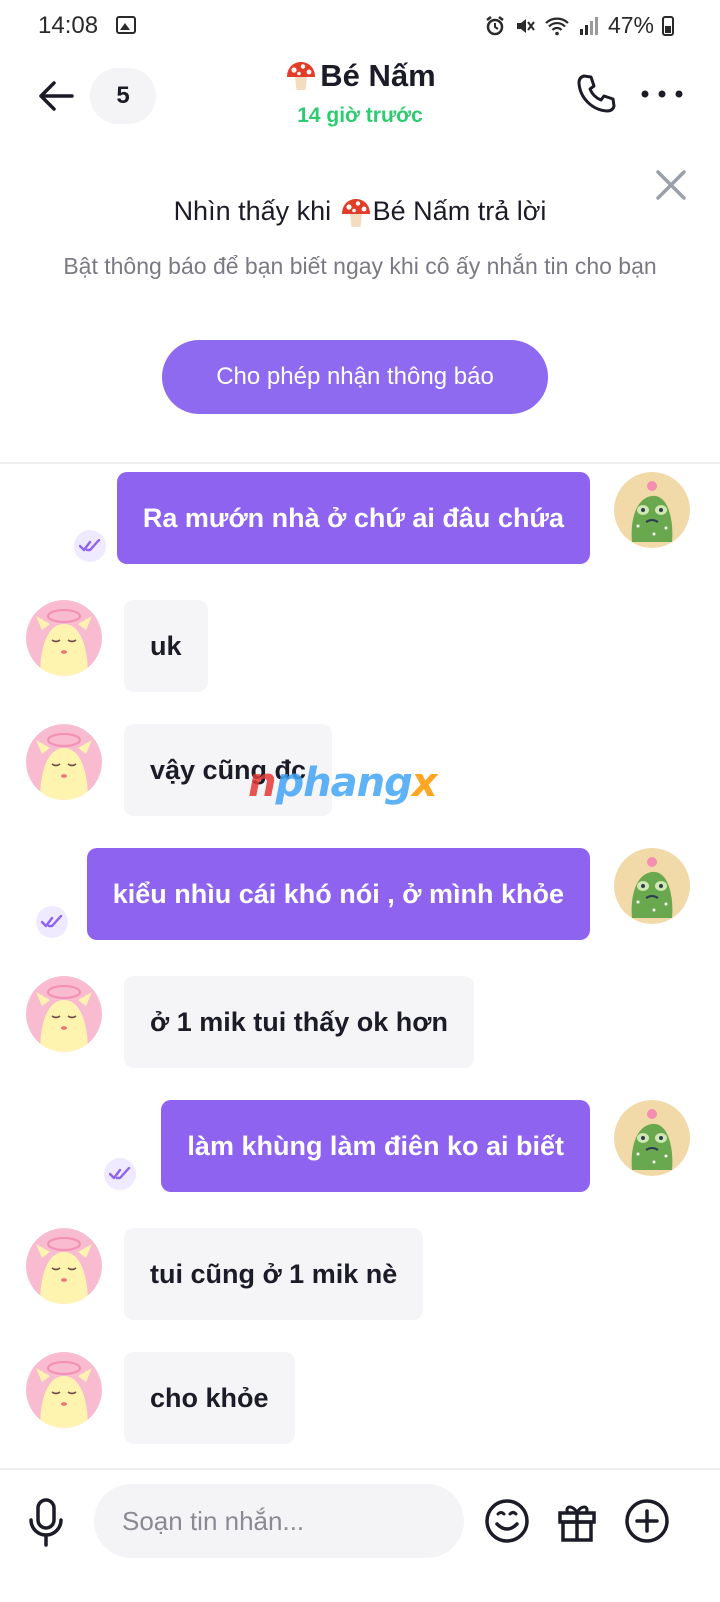 This screenshot has height=1602, width=720. Describe the element at coordinates (279, 1521) in the screenshot. I see `message-input` at that location.